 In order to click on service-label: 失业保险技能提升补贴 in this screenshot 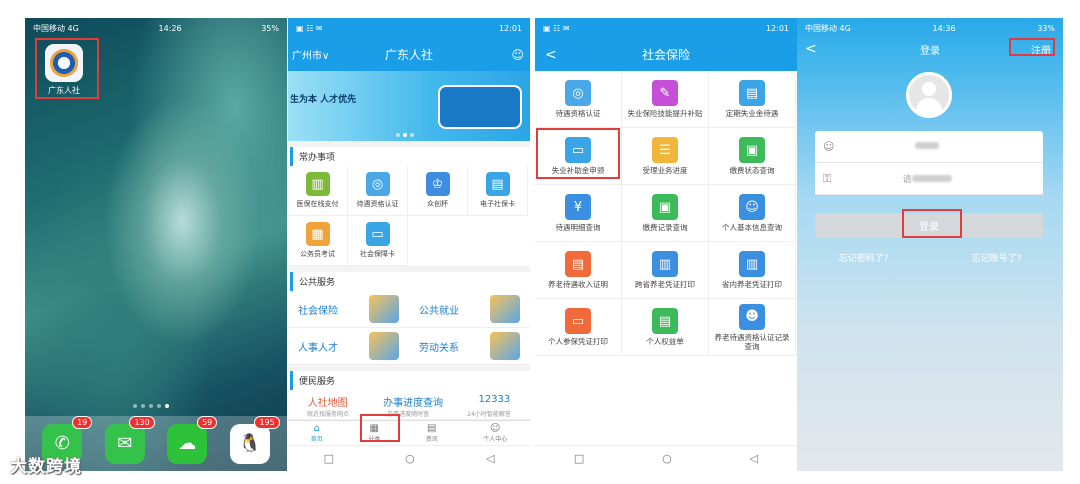, I will do `click(665, 113)`.